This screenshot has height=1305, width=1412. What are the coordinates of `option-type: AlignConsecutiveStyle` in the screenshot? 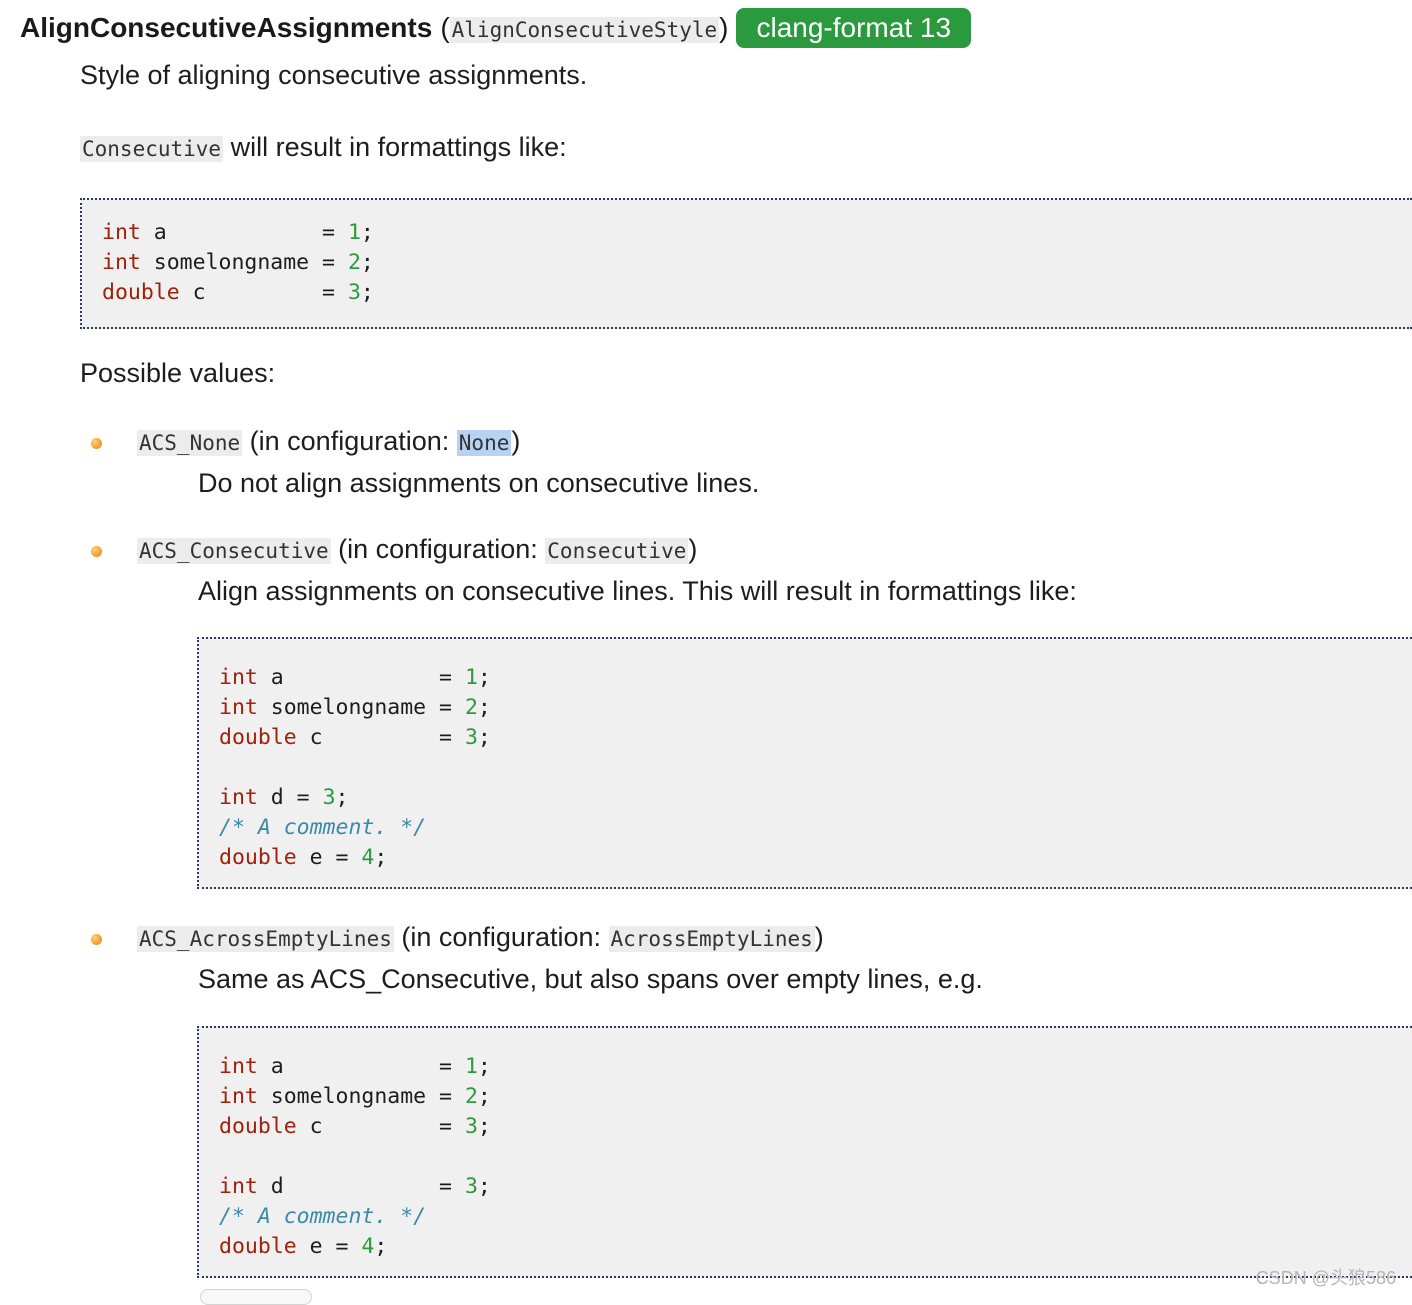 It's located at (584, 30).